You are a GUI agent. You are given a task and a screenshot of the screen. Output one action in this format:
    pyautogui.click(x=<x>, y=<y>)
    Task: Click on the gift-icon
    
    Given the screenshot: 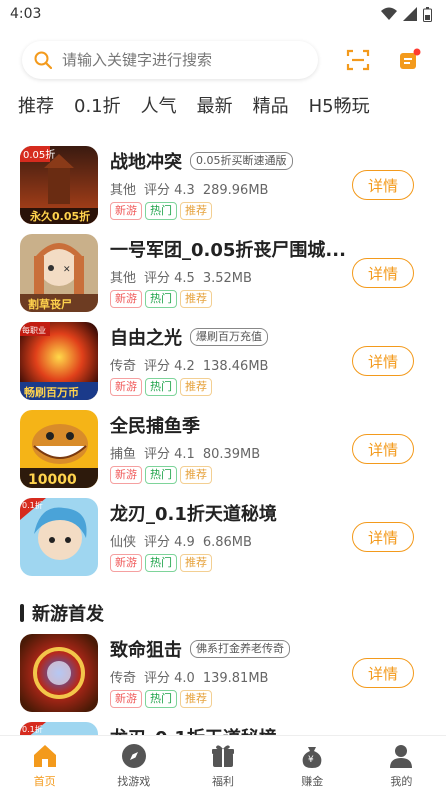 What is the action you would take?
    pyautogui.click(x=223, y=756)
    